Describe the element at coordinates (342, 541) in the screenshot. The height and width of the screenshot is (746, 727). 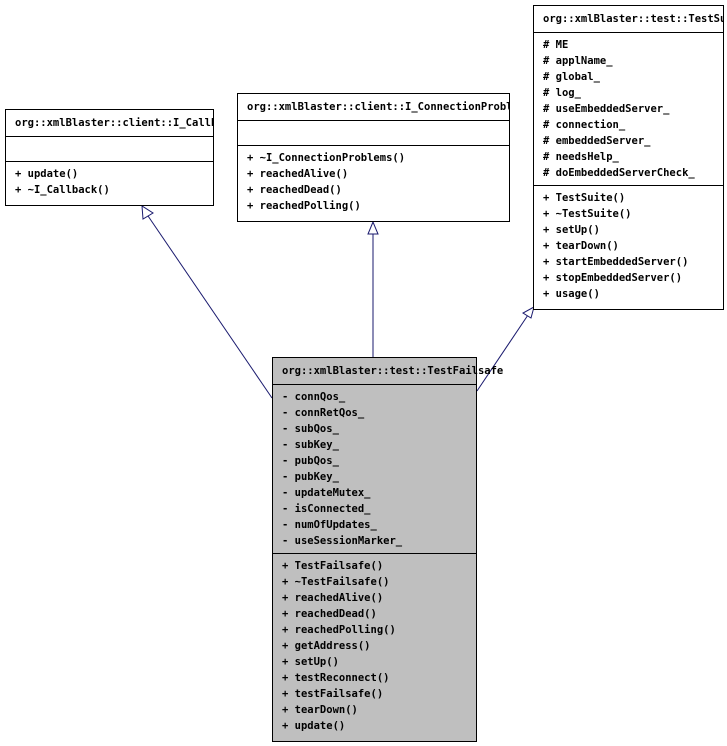
I see `attribute: - useSessionMarker_` at that location.